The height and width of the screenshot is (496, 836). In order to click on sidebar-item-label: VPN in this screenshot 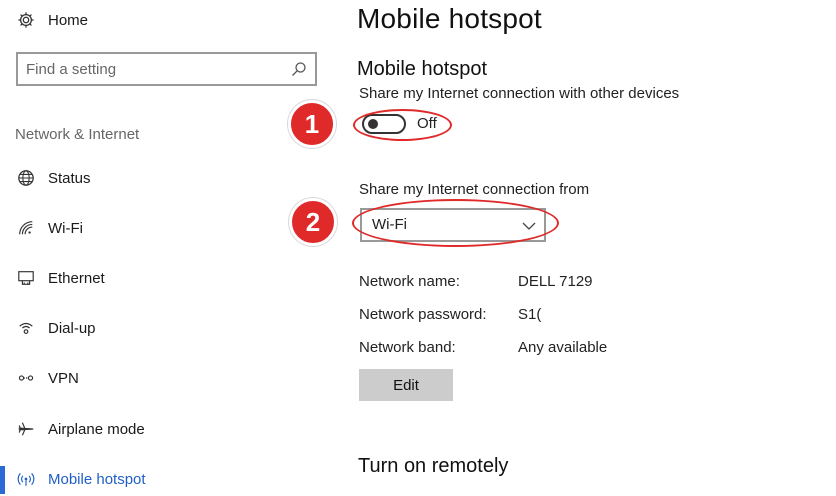, I will do `click(63, 378)`.